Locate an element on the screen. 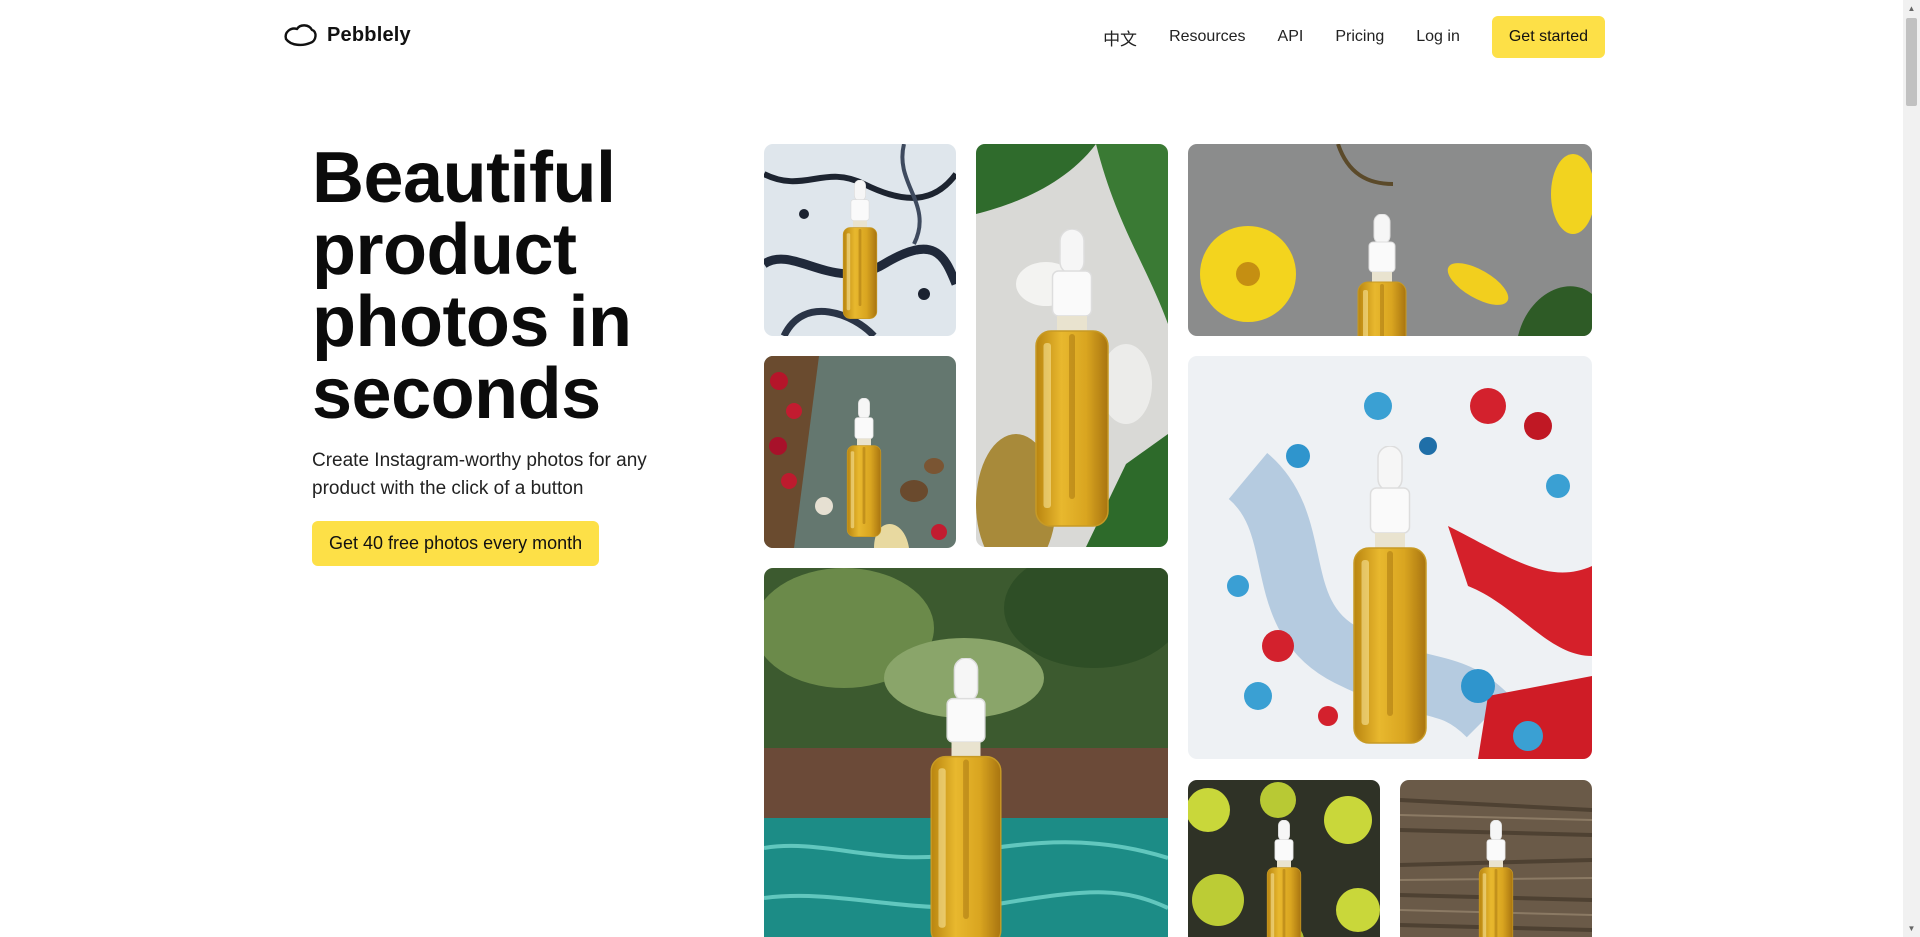  page-scrollbar: ▲ ▼ is located at coordinates (1911, 468).